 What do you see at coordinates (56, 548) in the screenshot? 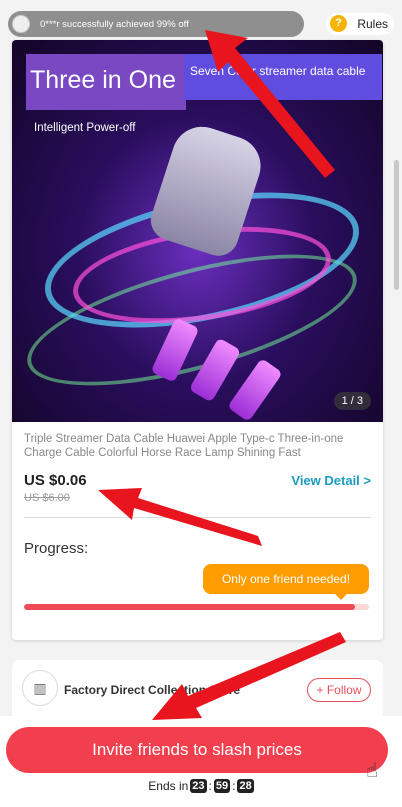
I see `progress-label: Progress:` at bounding box center [56, 548].